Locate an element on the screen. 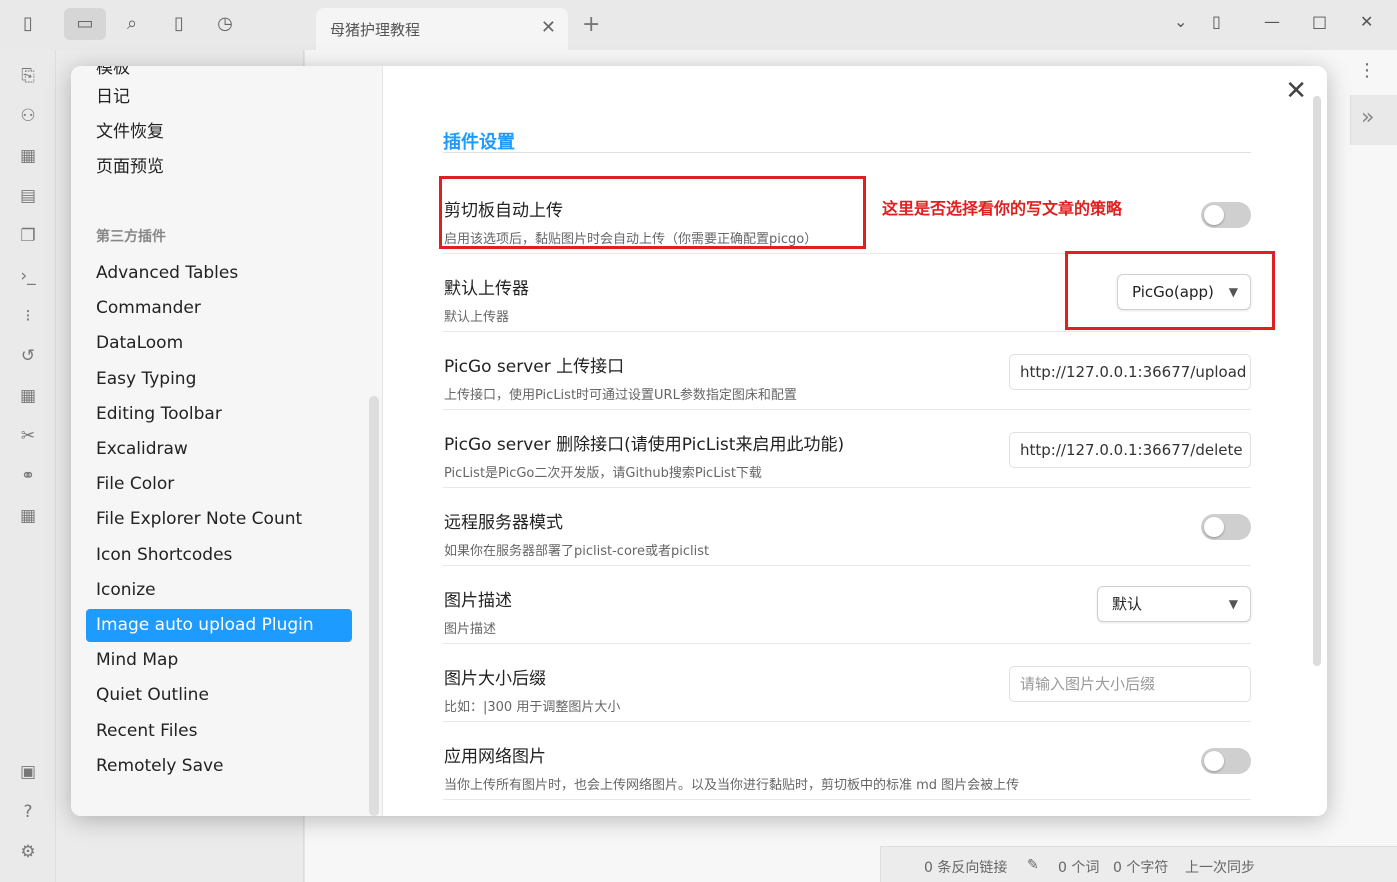 This screenshot has height=882, width=1397. char-count: 0 个字符 is located at coordinates (1141, 868).